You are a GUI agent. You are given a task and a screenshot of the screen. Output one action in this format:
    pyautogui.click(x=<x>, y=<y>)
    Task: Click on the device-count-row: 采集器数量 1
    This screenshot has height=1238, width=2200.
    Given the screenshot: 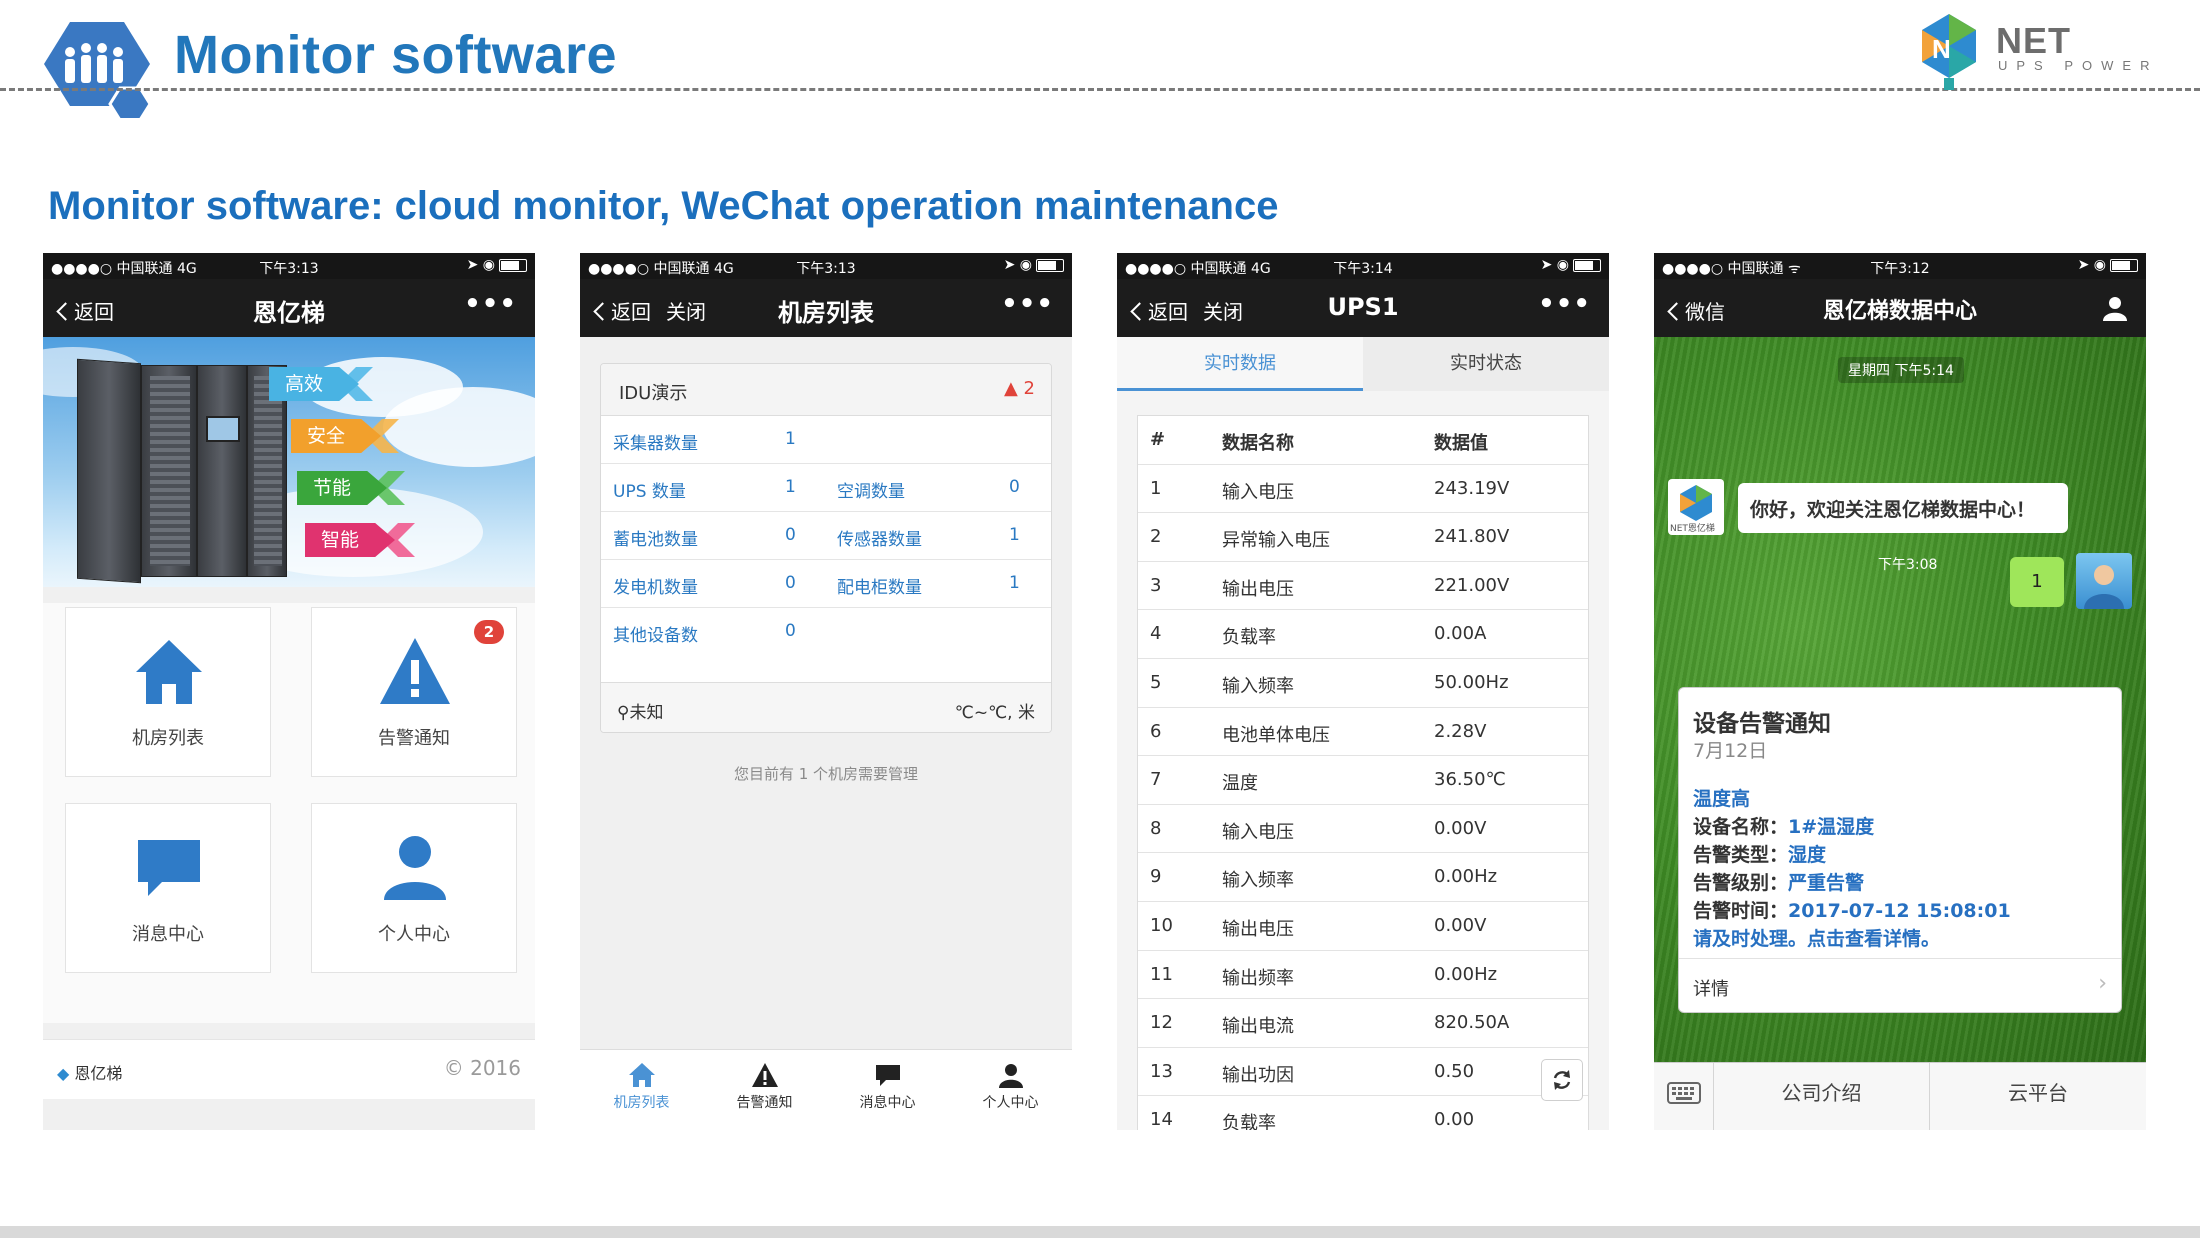 What is the action you would take?
    pyautogui.click(x=826, y=440)
    